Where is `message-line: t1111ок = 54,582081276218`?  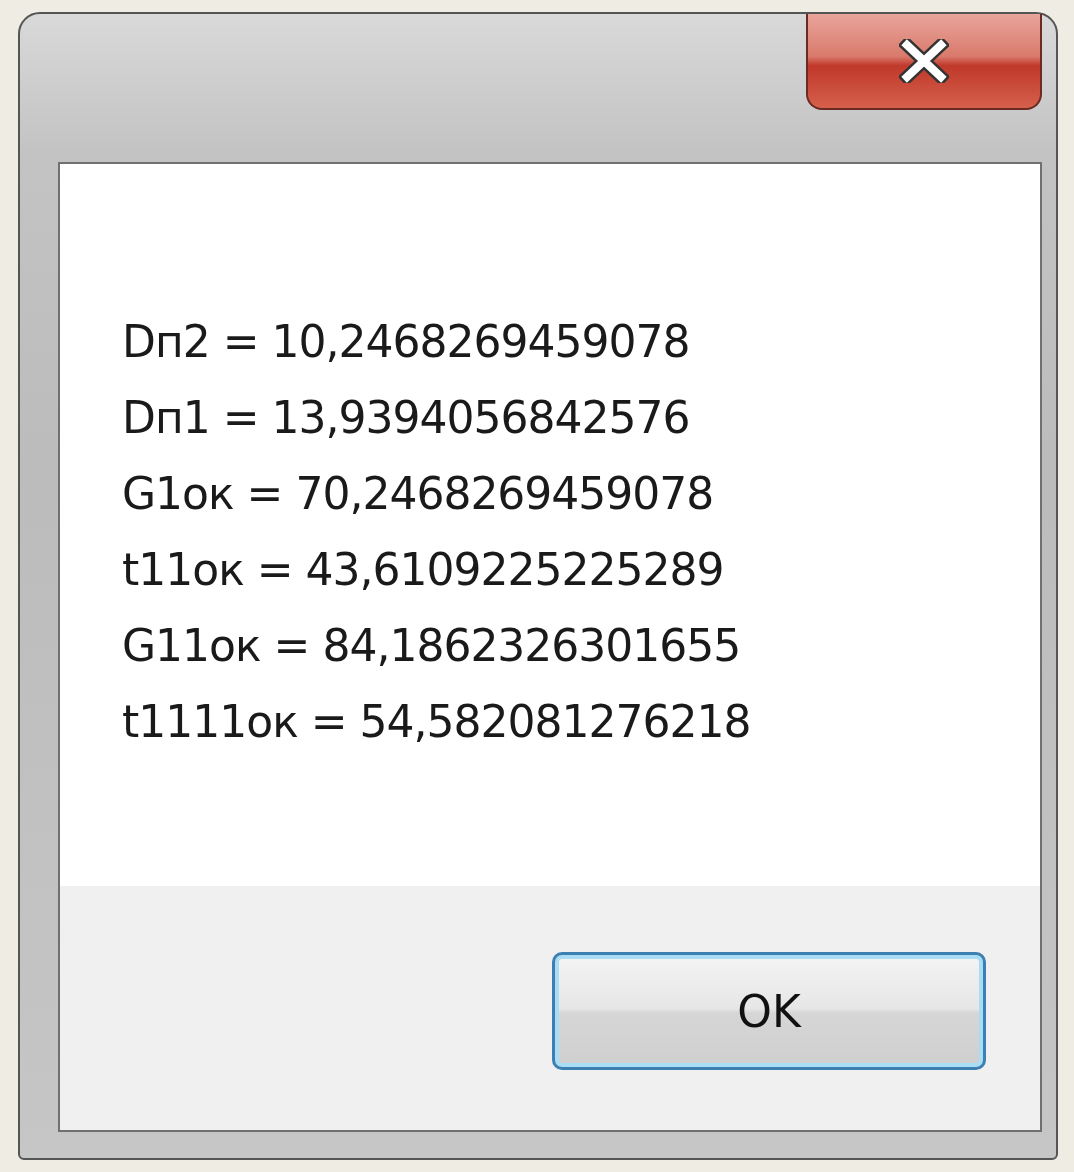 message-line: t1111ок = 54,582081276218 is located at coordinates (437, 722).